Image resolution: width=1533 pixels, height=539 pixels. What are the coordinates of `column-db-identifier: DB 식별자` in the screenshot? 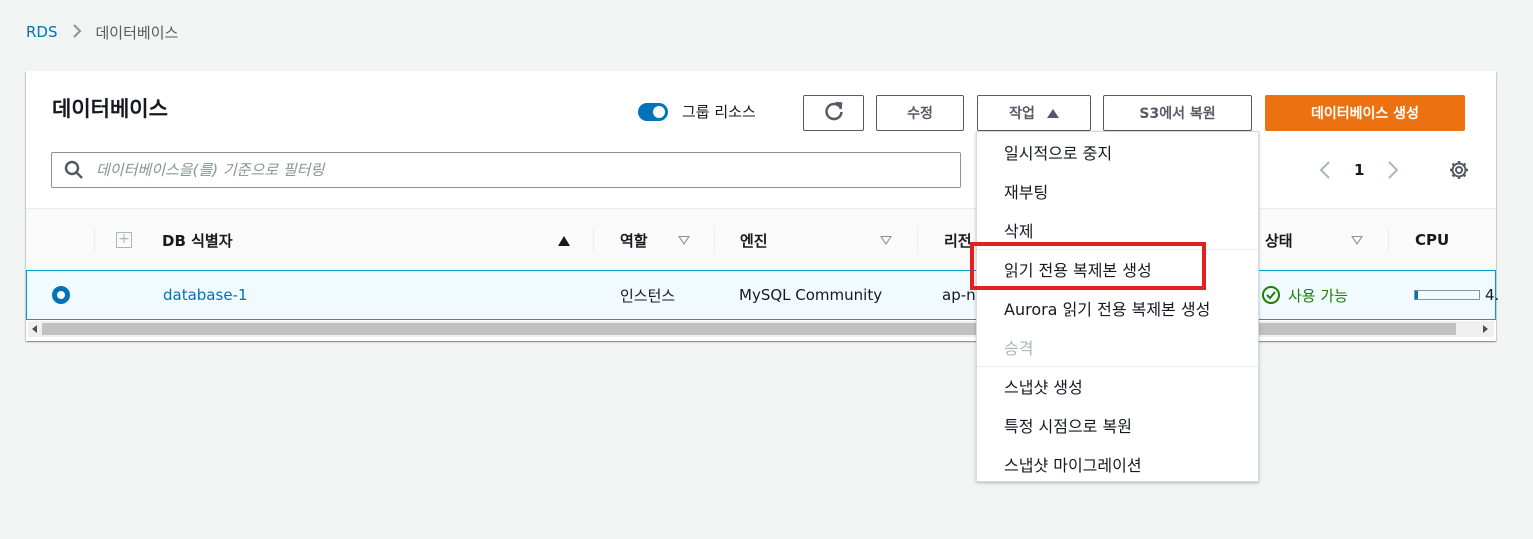 It's located at (197, 240).